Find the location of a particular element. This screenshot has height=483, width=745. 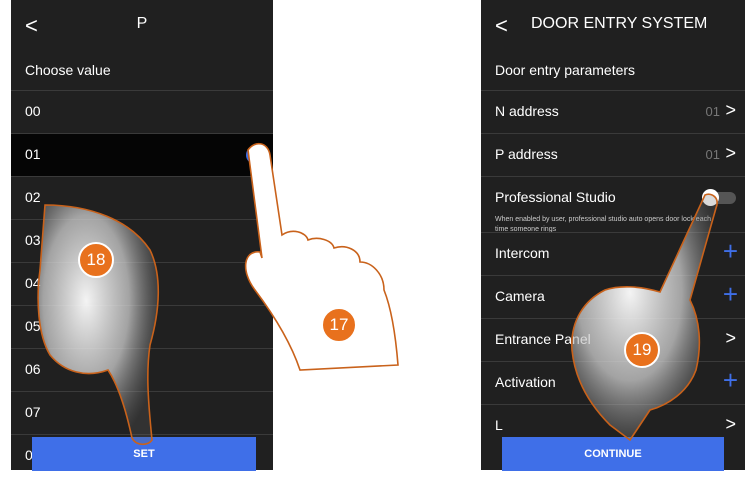

step-badge-19: 19 is located at coordinates (642, 350).